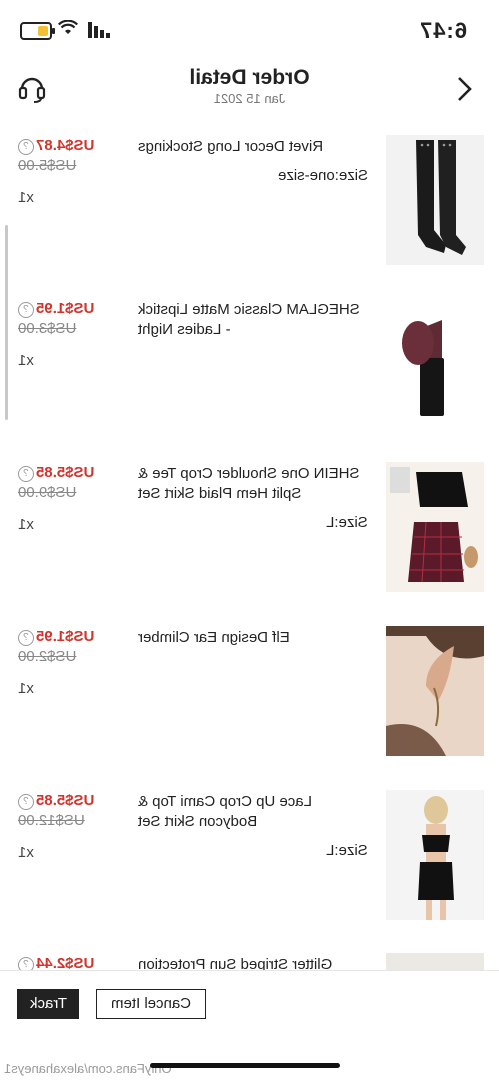 The height and width of the screenshot is (1081, 499). What do you see at coordinates (464, 89) in the screenshot?
I see `chevron-right-icon` at bounding box center [464, 89].